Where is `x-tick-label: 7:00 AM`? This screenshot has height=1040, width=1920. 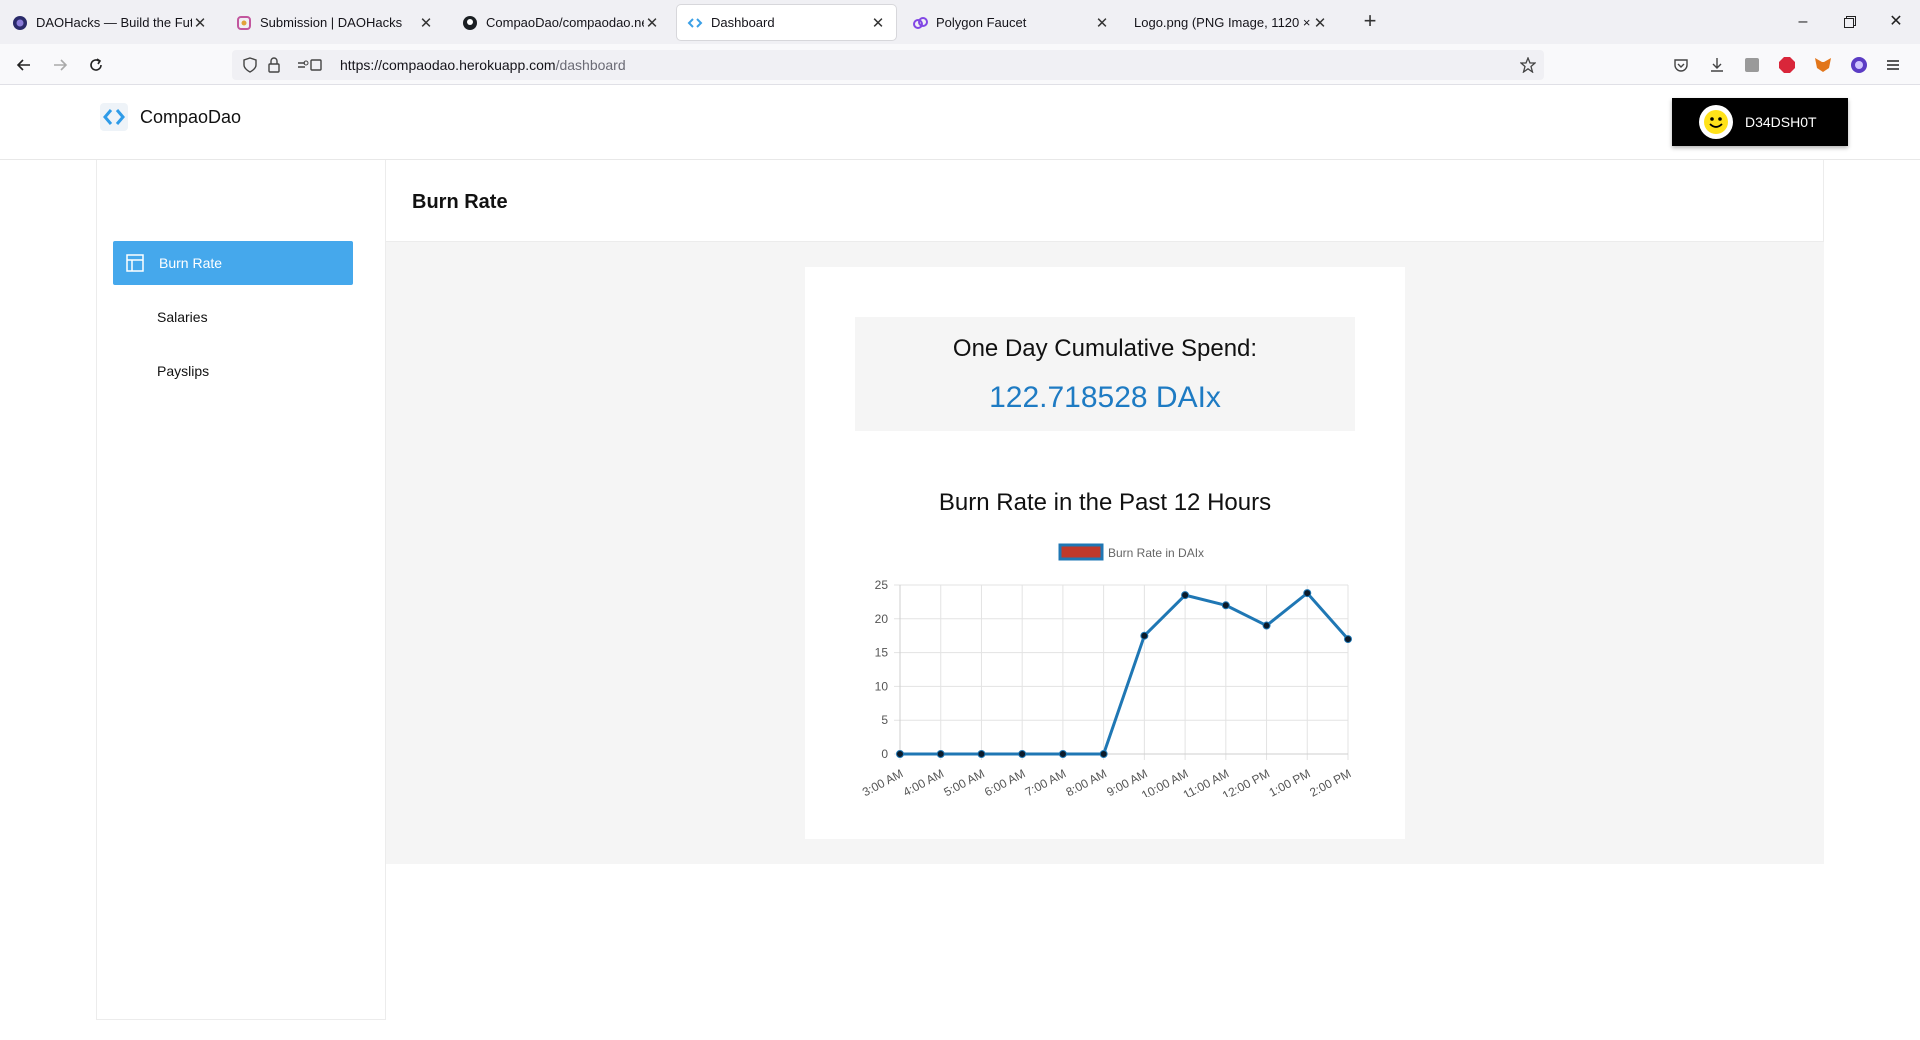
x-tick-label: 7:00 AM is located at coordinates (1045, 781).